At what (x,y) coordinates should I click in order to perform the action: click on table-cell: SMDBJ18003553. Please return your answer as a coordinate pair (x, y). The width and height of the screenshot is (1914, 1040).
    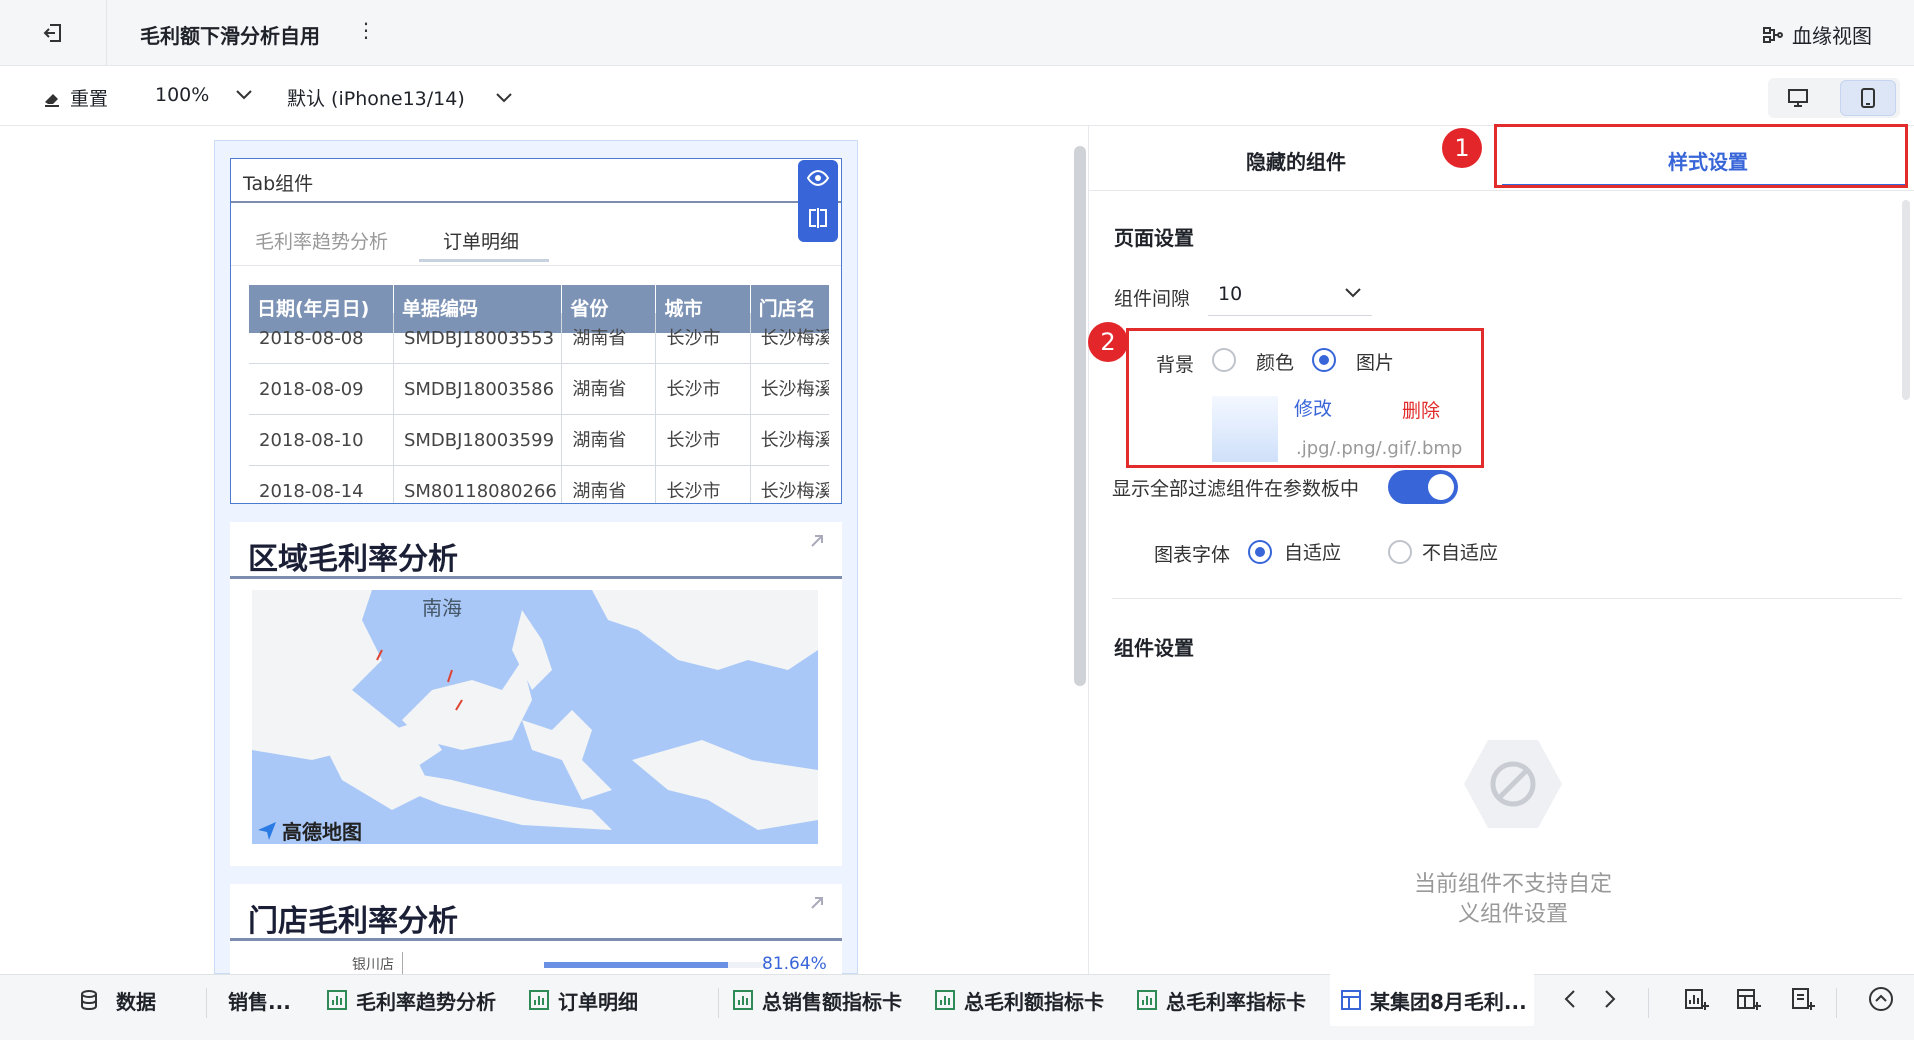
    Looking at the image, I should click on (478, 338).